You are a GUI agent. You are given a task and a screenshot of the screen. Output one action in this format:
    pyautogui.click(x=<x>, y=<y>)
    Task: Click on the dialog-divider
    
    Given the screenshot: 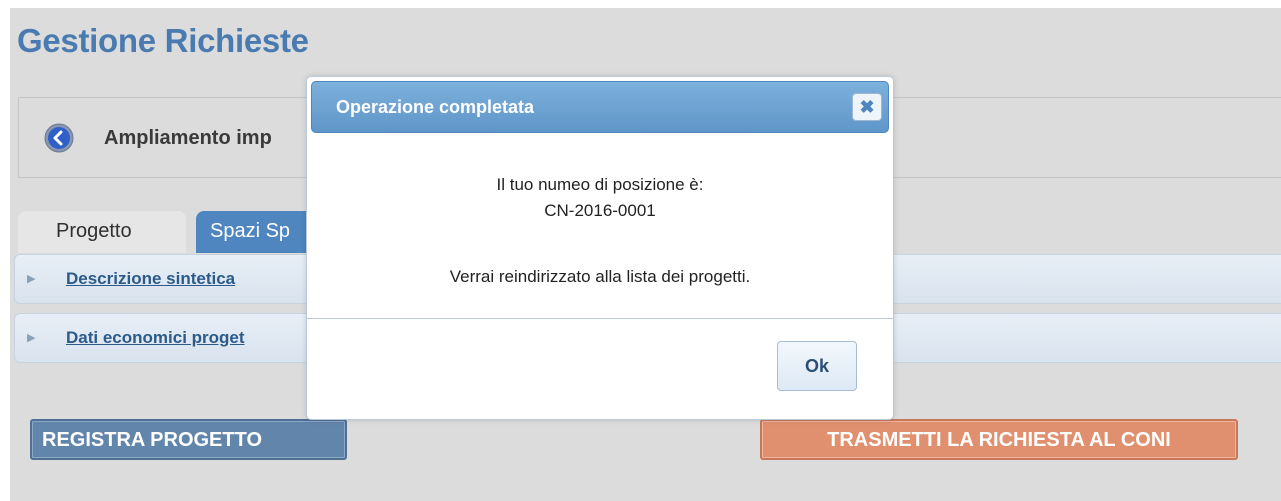 What is the action you would take?
    pyautogui.click(x=600, y=318)
    